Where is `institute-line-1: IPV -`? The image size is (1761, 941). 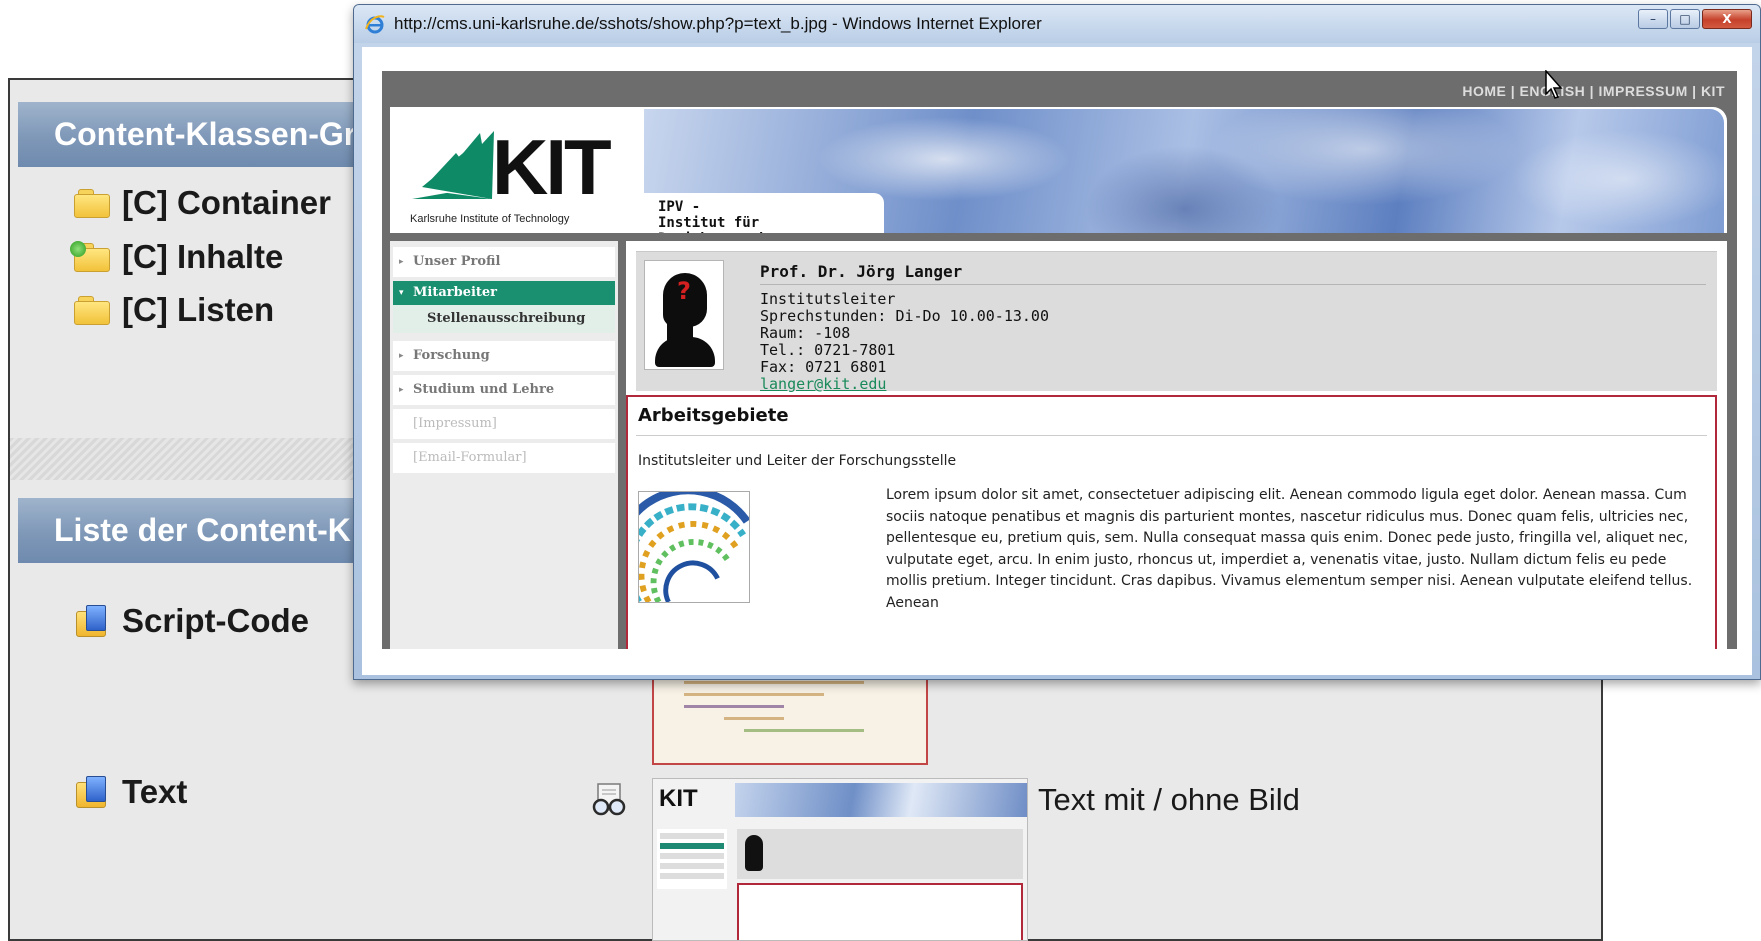
institute-line-1: IPV - is located at coordinates (679, 207).